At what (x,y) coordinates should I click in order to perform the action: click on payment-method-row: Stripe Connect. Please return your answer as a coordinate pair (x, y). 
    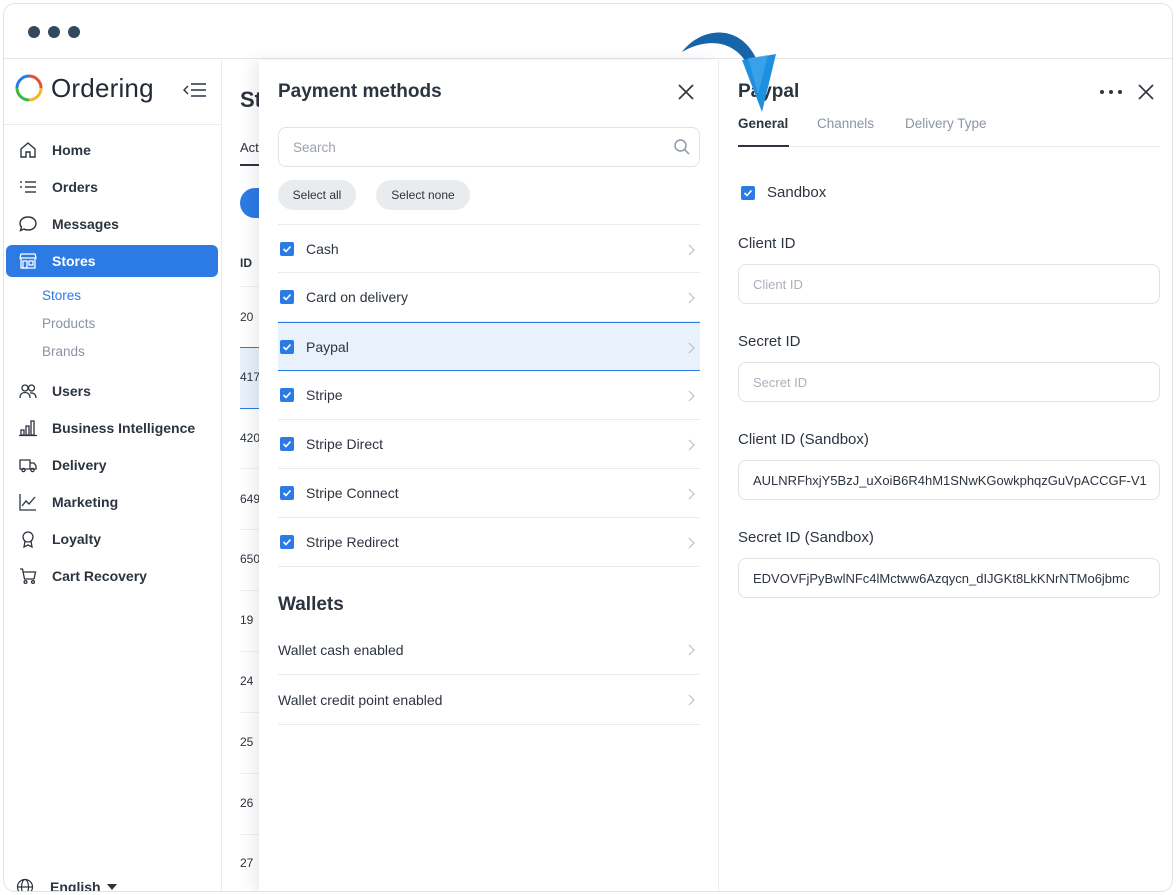
    Looking at the image, I should click on (489, 493).